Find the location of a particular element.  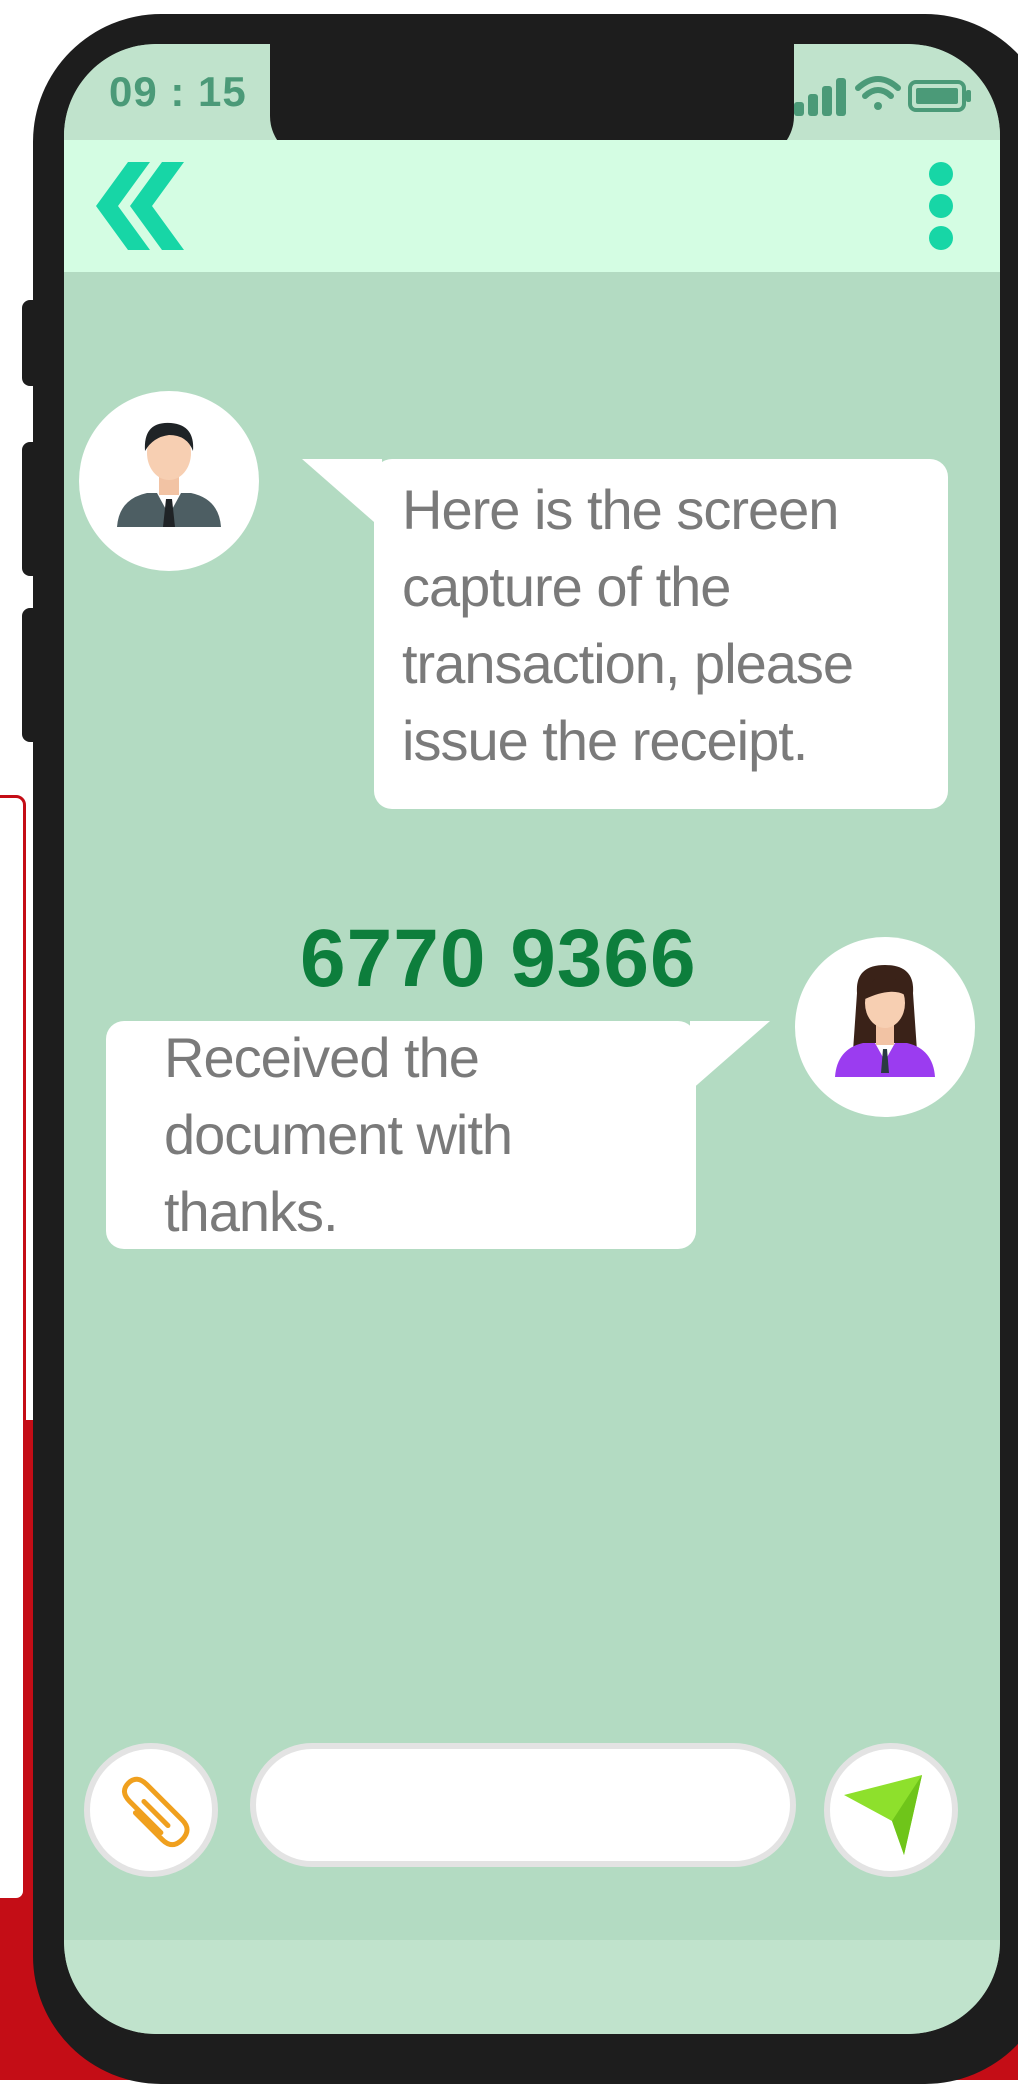

message-input is located at coordinates (523, 1805).